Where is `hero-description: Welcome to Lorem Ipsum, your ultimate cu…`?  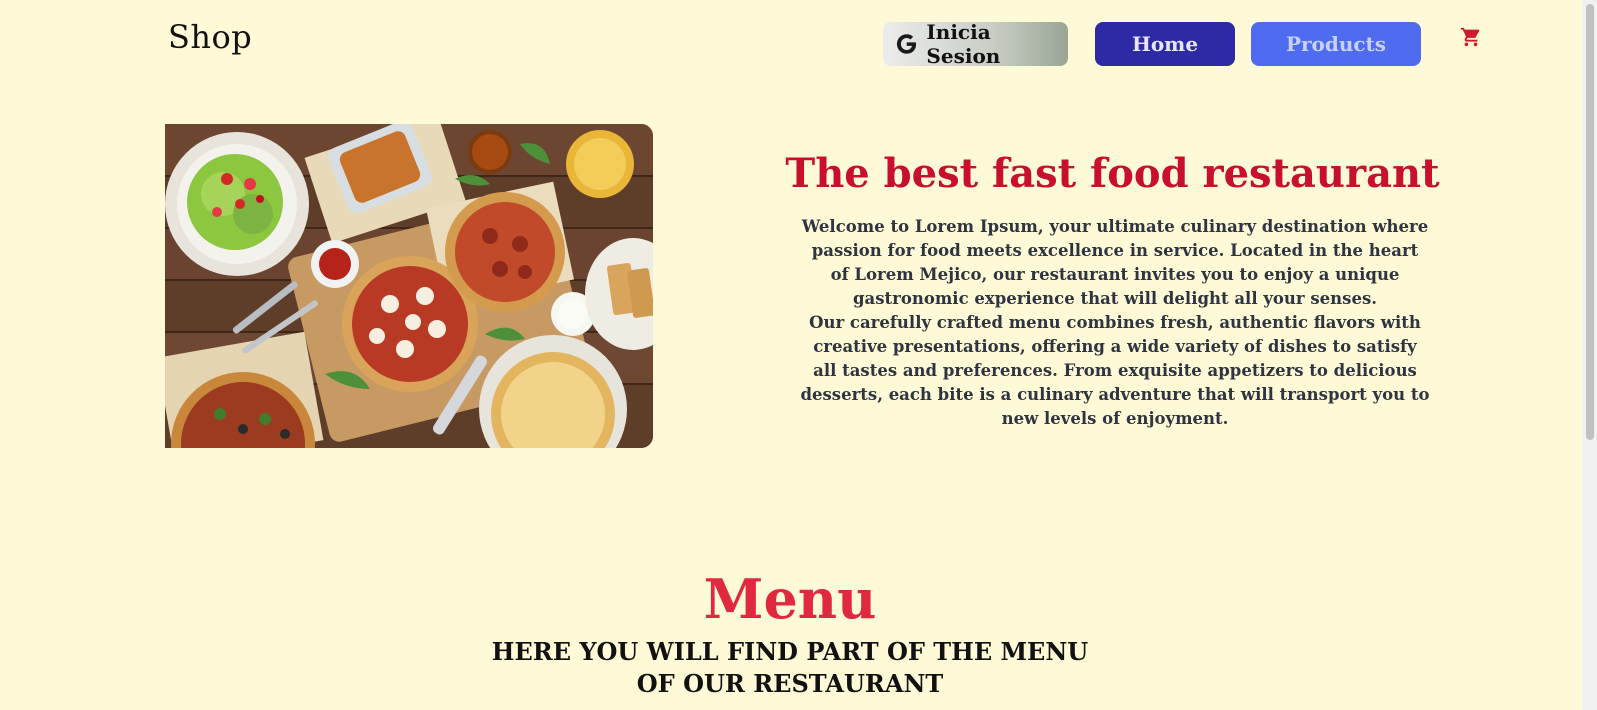
hero-description: Welcome to Lorem Ipsum, your ultimate cu… is located at coordinates (1115, 323).